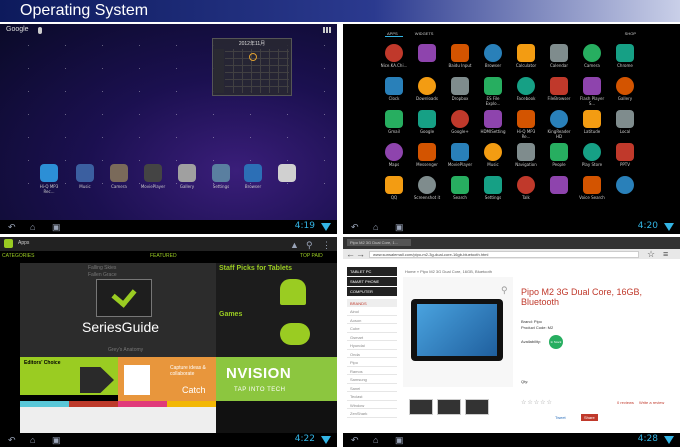 The image size is (680, 447). I want to click on brand-link: Pipo, so click(372, 362).